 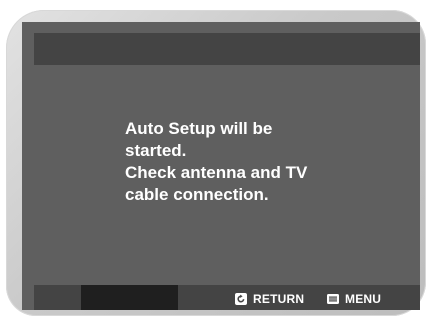 What do you see at coordinates (156, 150) in the screenshot?
I see `message-line-2: started.` at bounding box center [156, 150].